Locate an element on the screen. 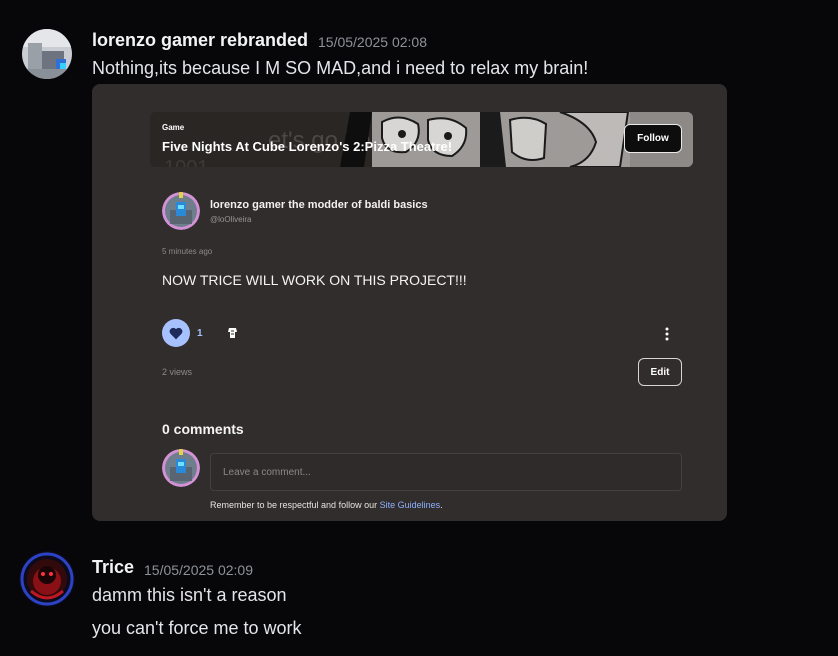  heart-icon is located at coordinates (176, 333).